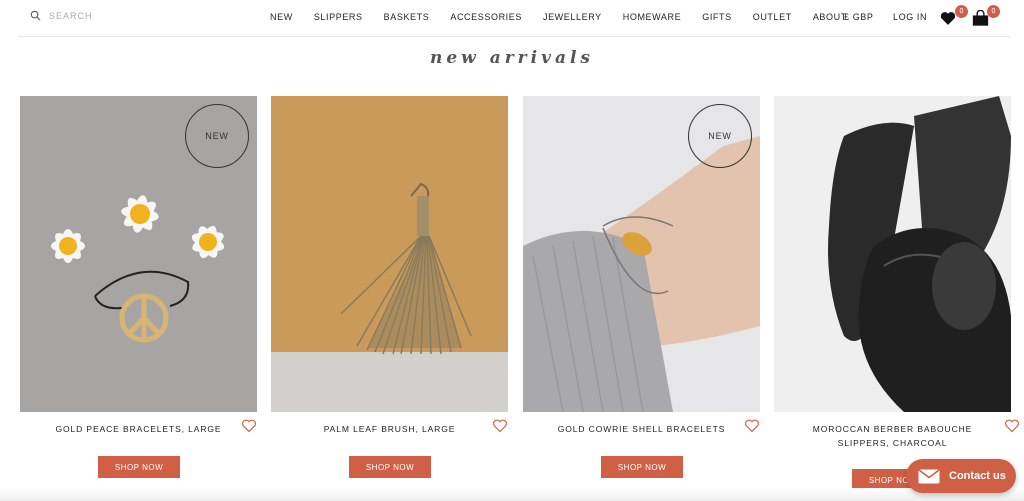  I want to click on search-icon, so click(35, 15).